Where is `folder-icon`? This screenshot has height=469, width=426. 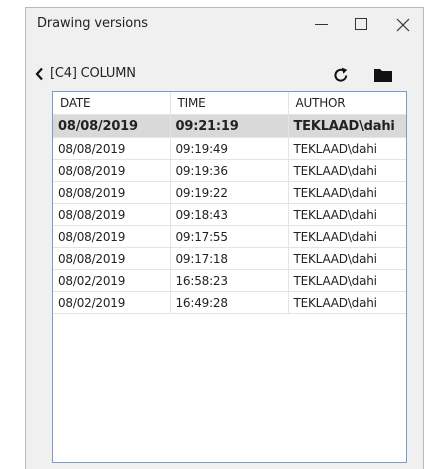 folder-icon is located at coordinates (383, 75).